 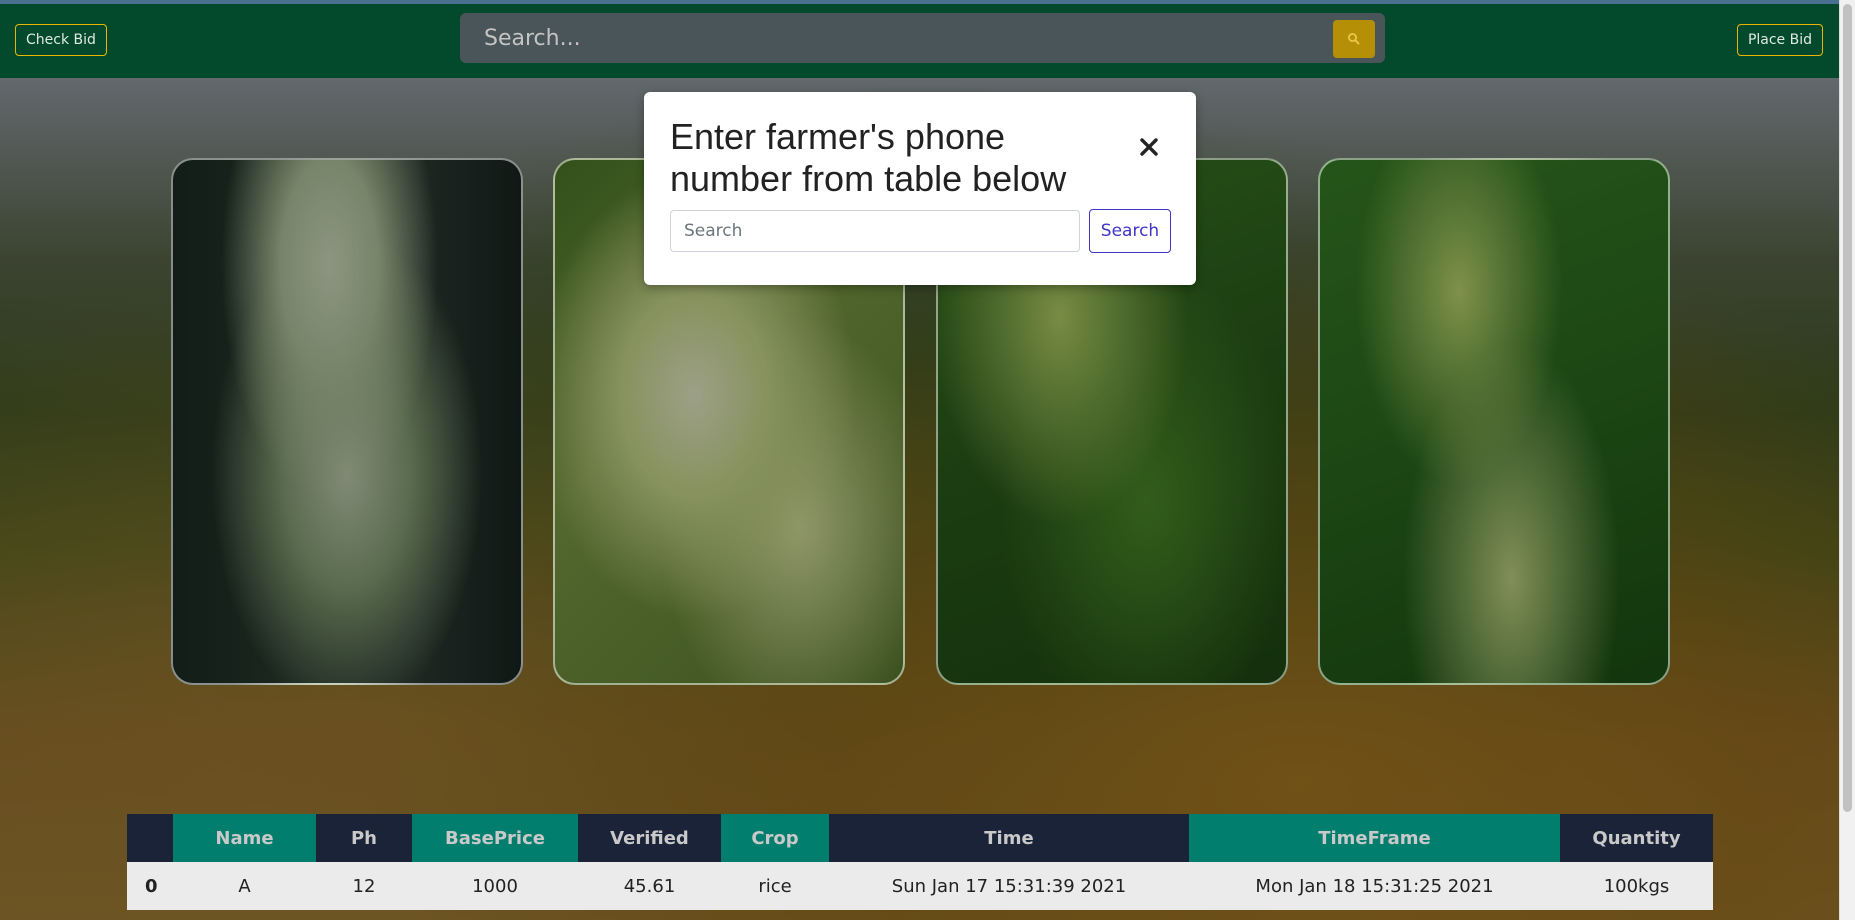 I want to click on table-cell-crop: rice, so click(x=775, y=886).